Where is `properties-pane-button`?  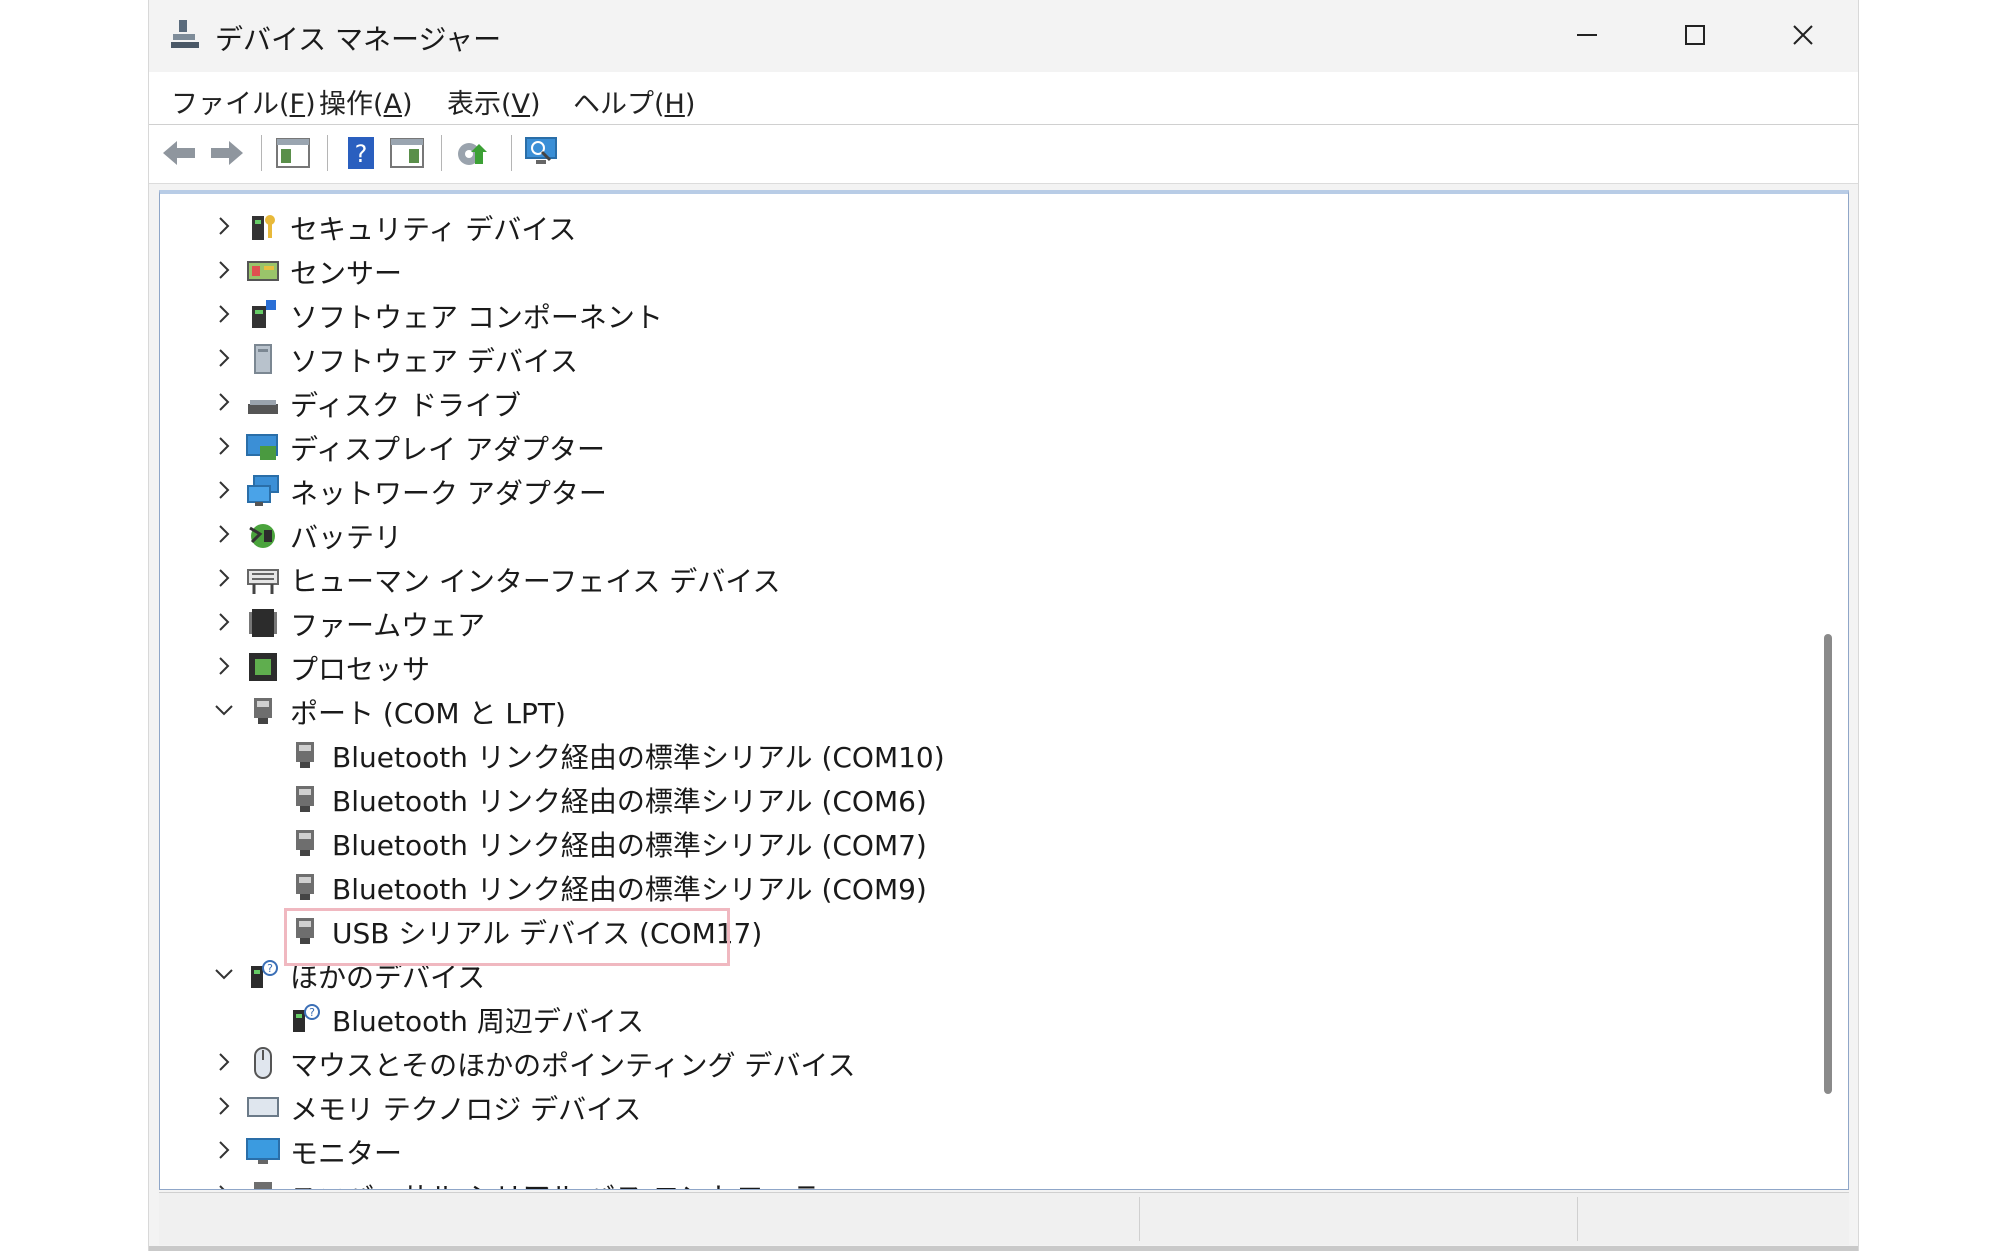
properties-pane-button is located at coordinates (293, 153).